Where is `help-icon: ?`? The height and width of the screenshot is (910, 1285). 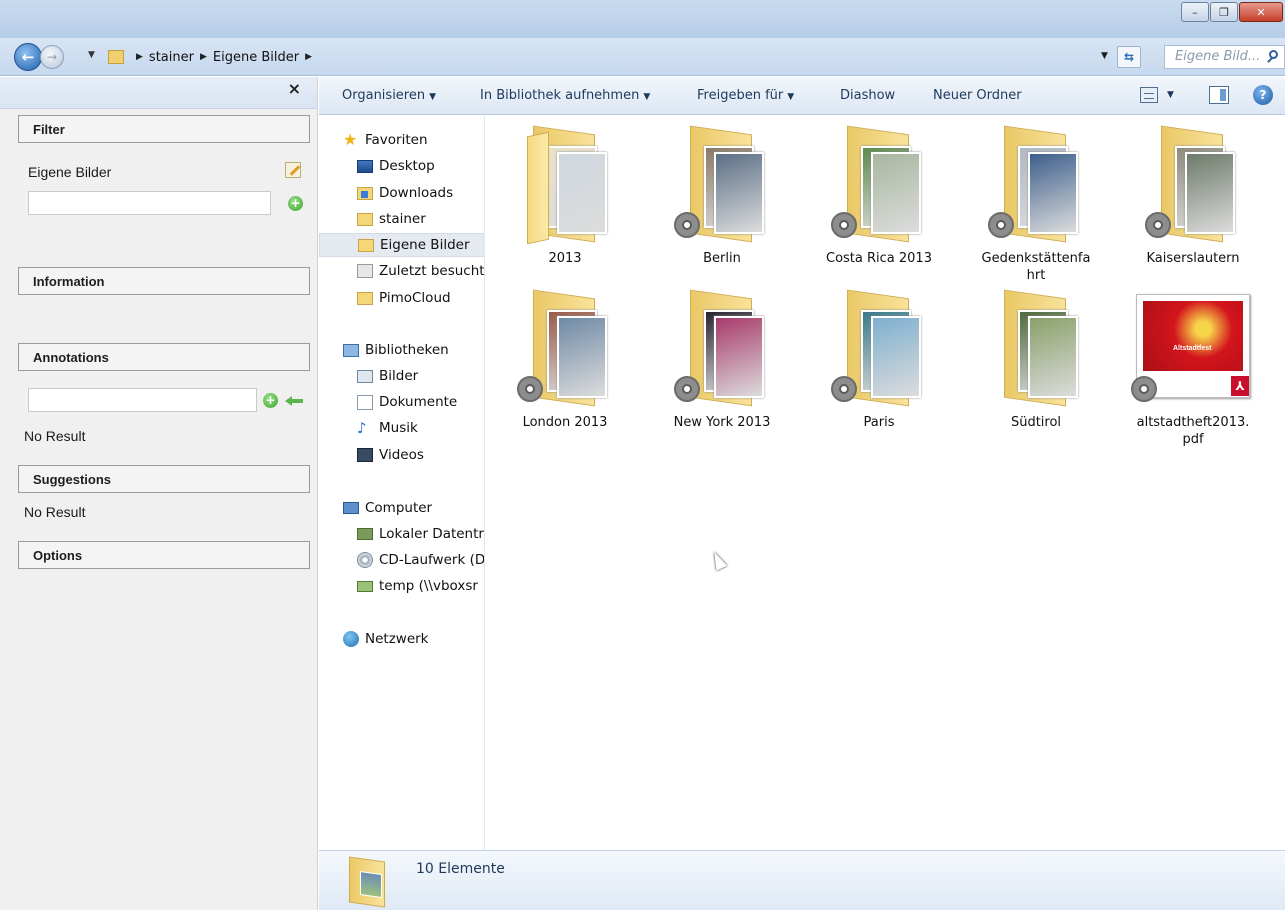
help-icon: ? is located at coordinates (1263, 95).